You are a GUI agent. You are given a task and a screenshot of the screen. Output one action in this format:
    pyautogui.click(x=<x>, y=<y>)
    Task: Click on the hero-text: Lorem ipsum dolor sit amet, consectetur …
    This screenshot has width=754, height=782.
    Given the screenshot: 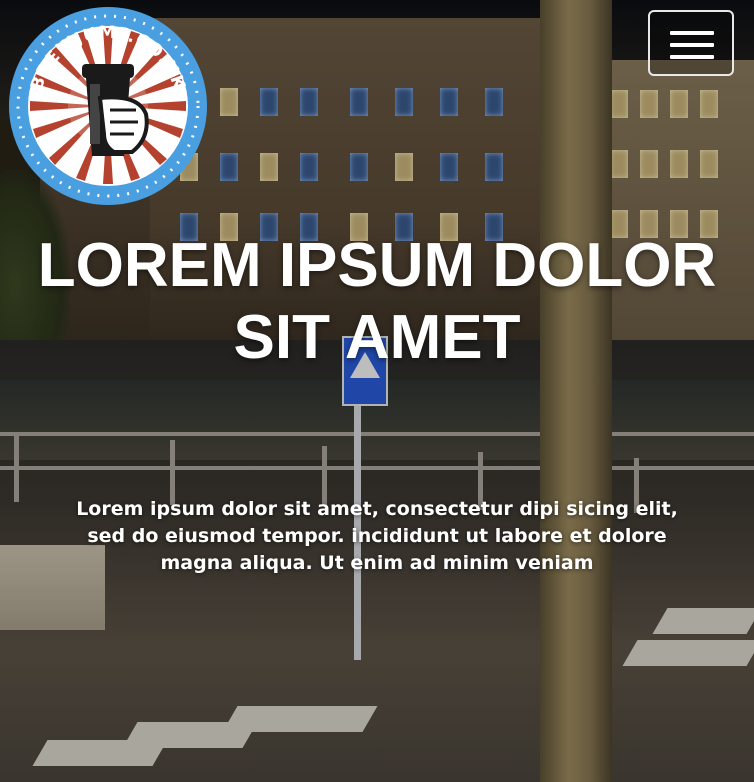 What is the action you would take?
    pyautogui.click(x=377, y=536)
    